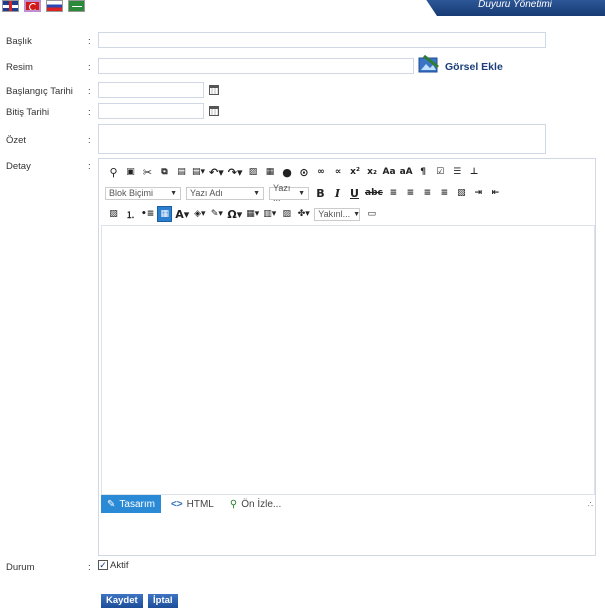 The image size is (605, 608). I want to click on save-button: Kaydet, so click(122, 601).